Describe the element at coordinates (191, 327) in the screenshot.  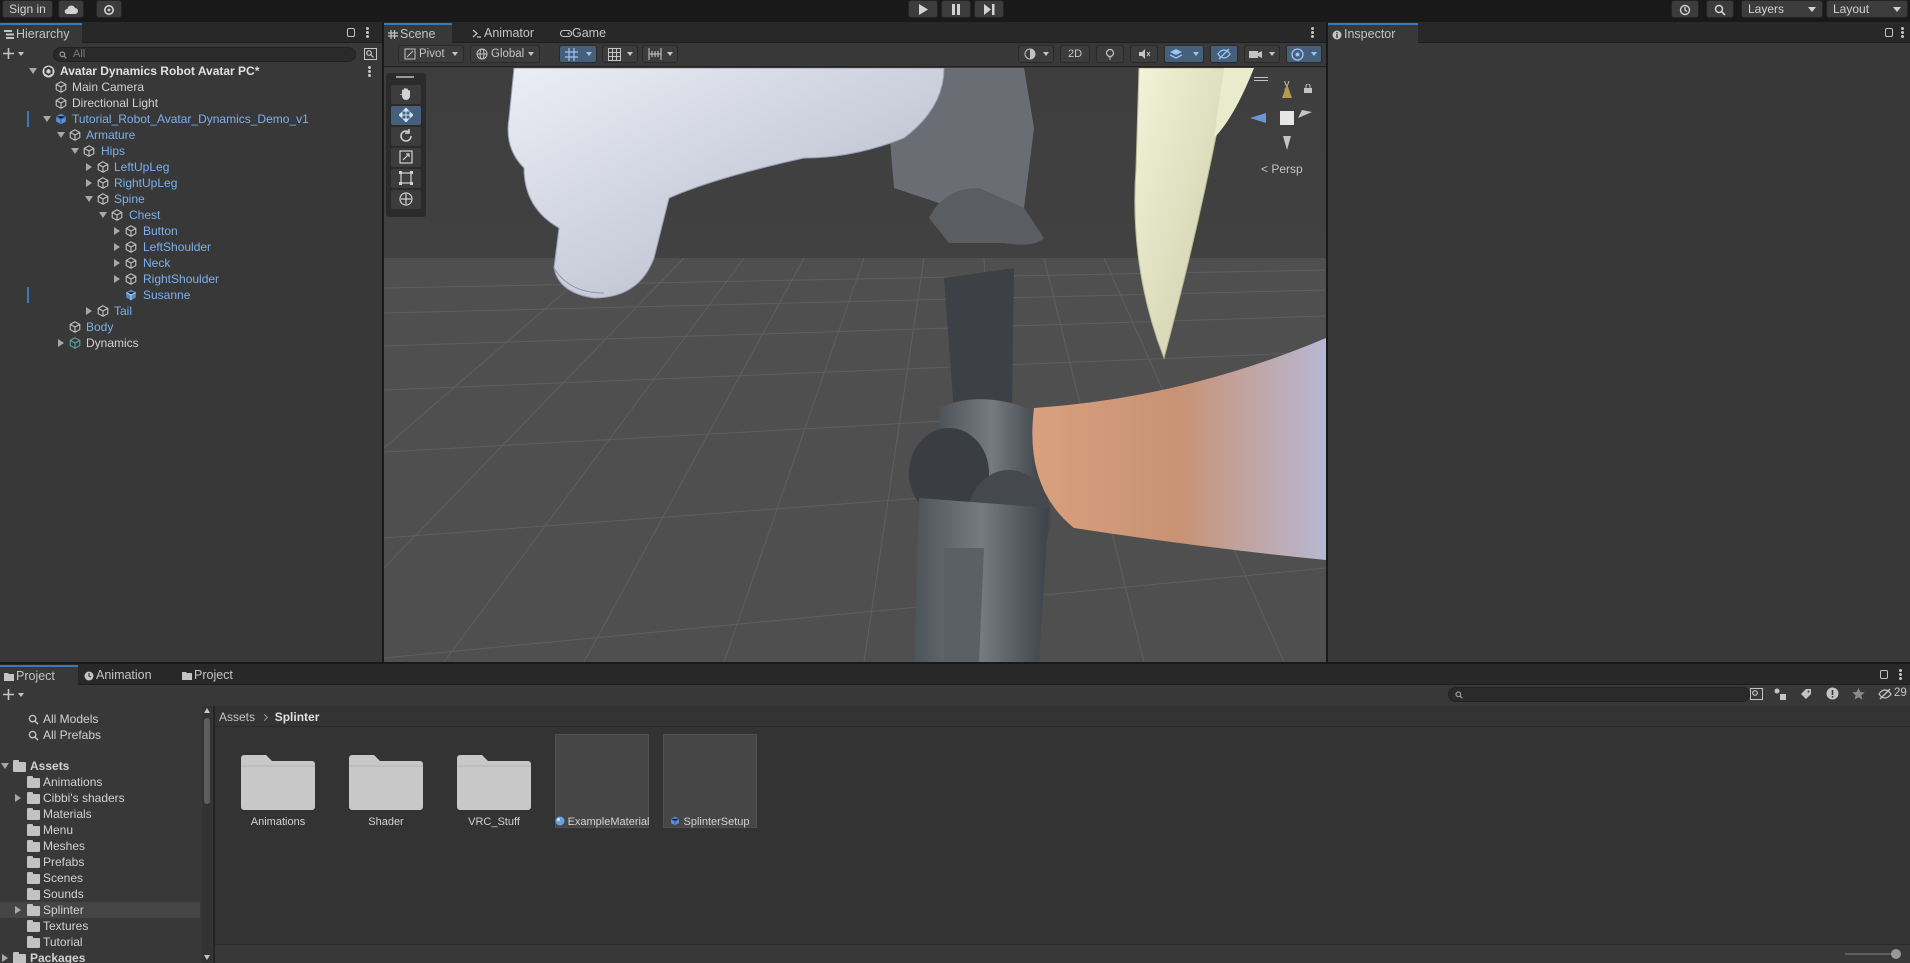
I see `hierarchy-row-body: Body` at that location.